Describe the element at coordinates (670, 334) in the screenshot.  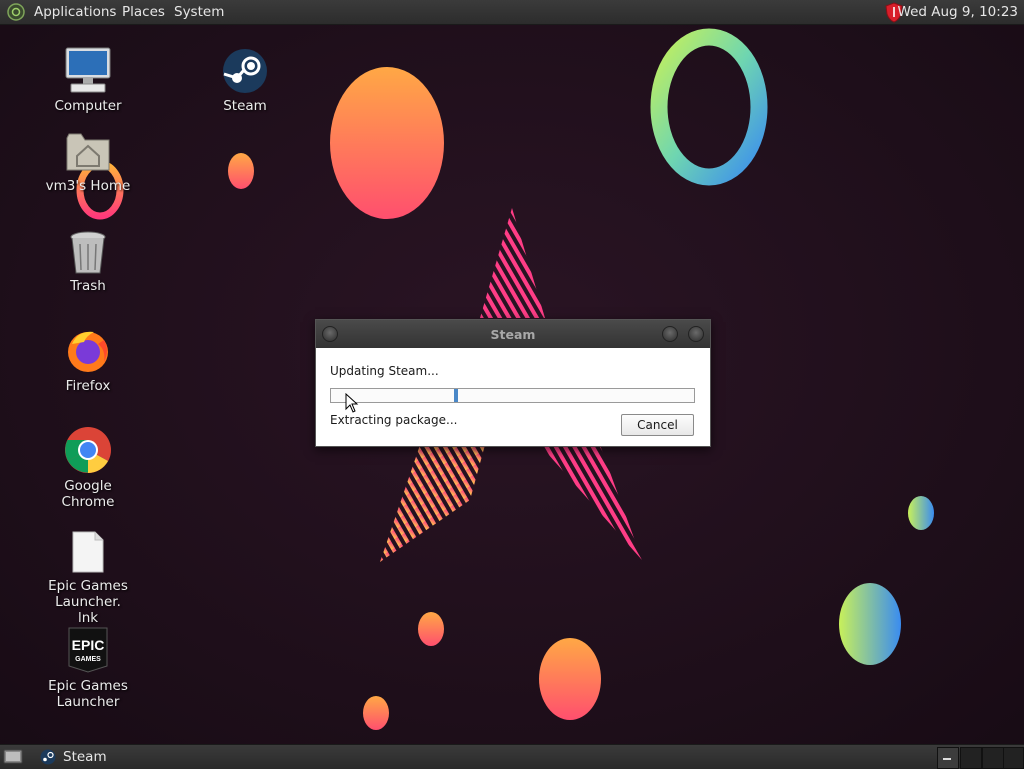
I see `minimize-button` at that location.